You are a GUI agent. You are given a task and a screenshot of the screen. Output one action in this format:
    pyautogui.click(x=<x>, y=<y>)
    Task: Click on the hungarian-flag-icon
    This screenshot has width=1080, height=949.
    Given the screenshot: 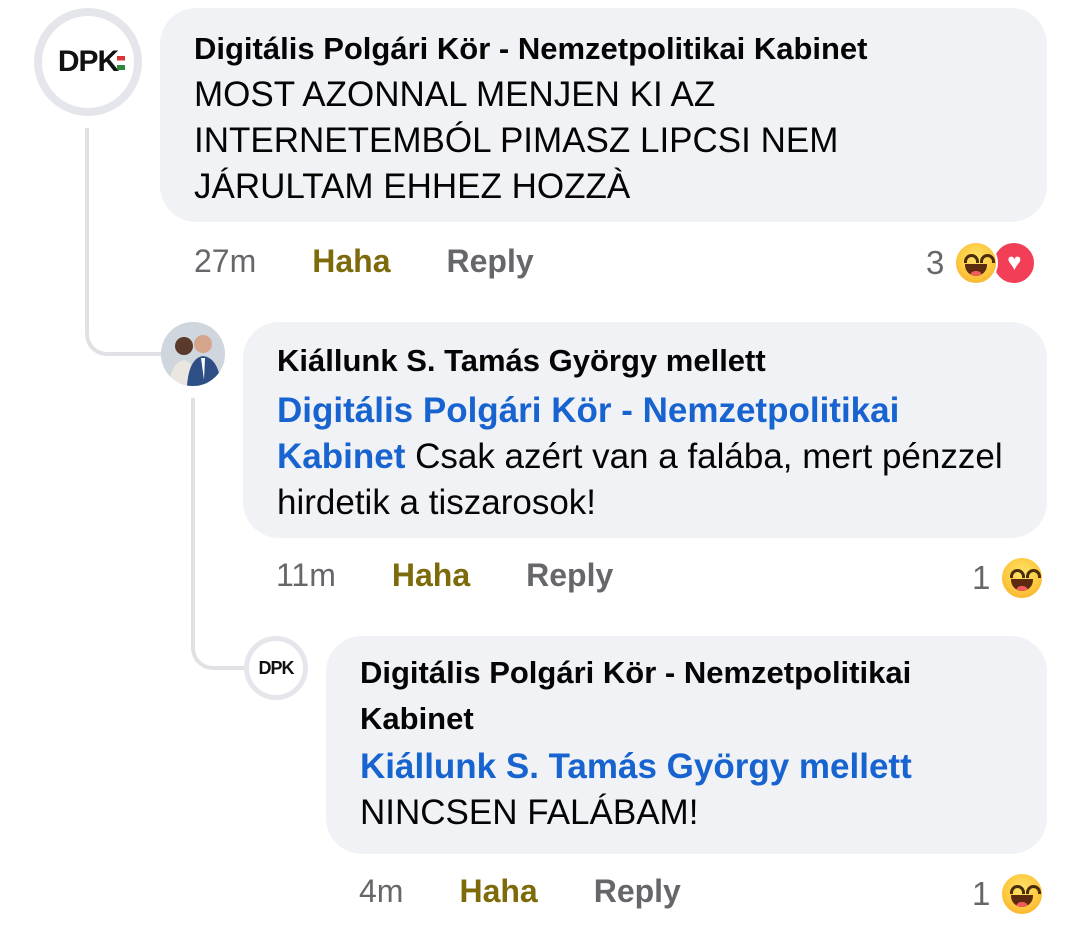 What is the action you would take?
    pyautogui.click(x=121, y=63)
    